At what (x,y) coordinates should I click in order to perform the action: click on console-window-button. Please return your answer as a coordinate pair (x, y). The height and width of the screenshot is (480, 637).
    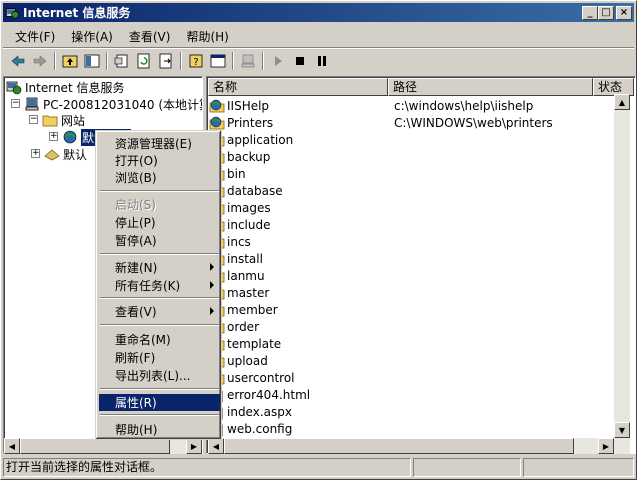
    Looking at the image, I should click on (218, 61).